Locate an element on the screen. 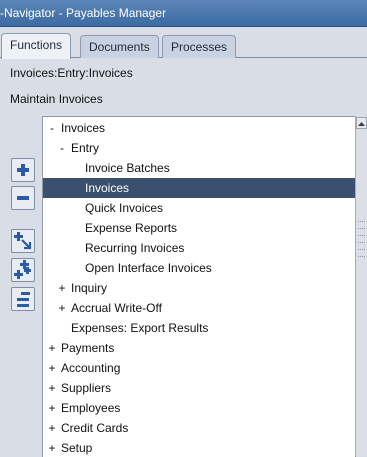 Image resolution: width=367 pixels, height=457 pixels. tree-node-label: Suppliers is located at coordinates (86, 388).